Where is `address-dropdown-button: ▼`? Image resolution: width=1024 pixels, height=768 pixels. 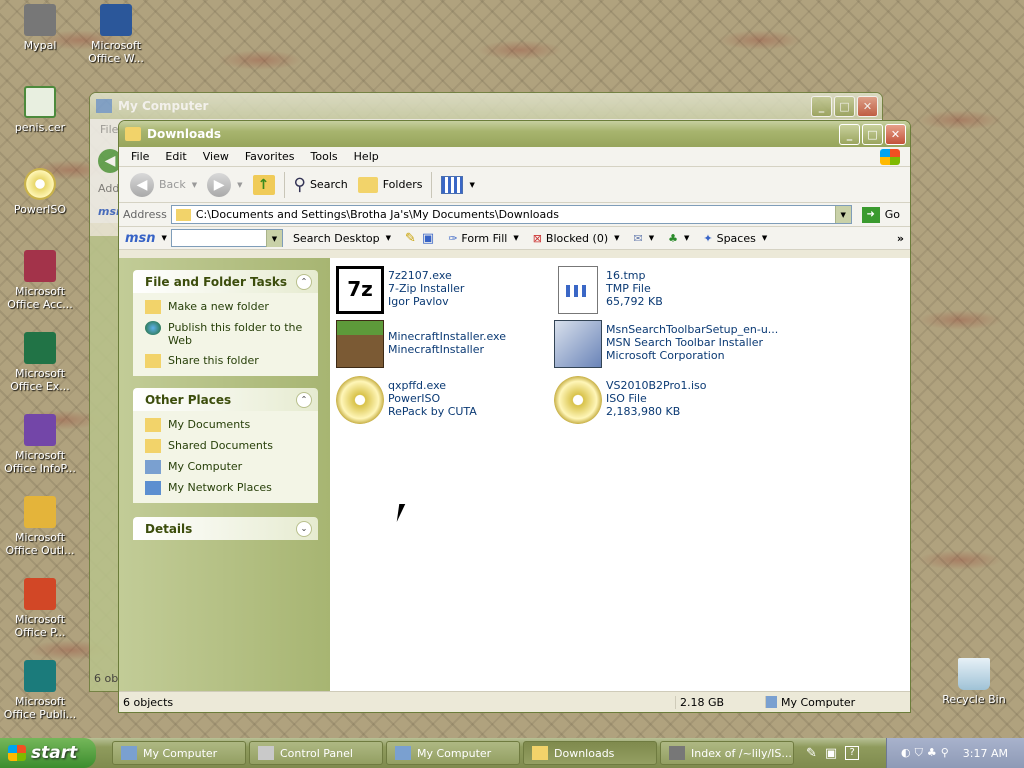
address-dropdown-button: ▼ is located at coordinates (842, 214).